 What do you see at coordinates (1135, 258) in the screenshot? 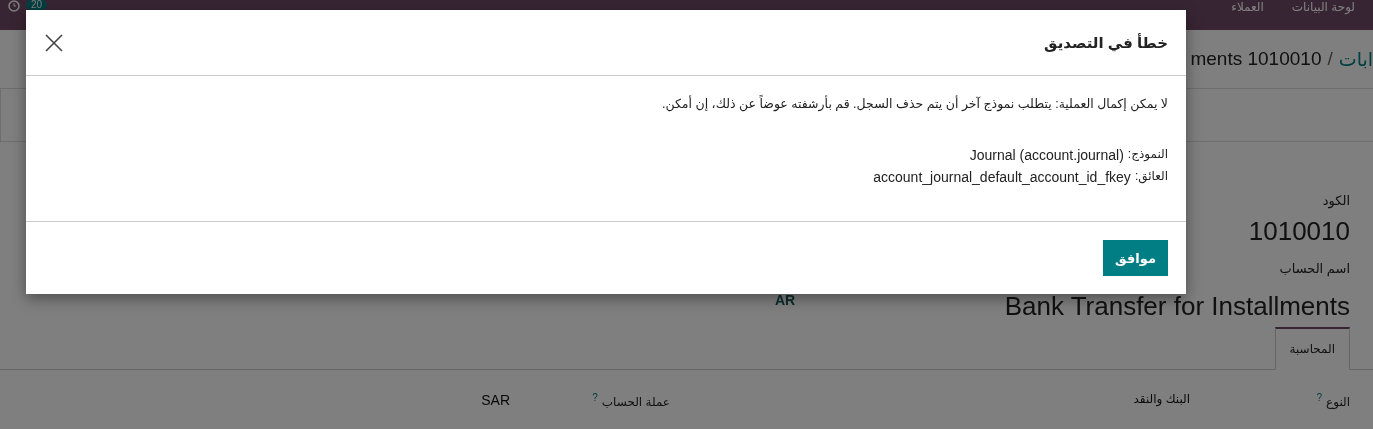
I see `ok-button: موافق` at bounding box center [1135, 258].